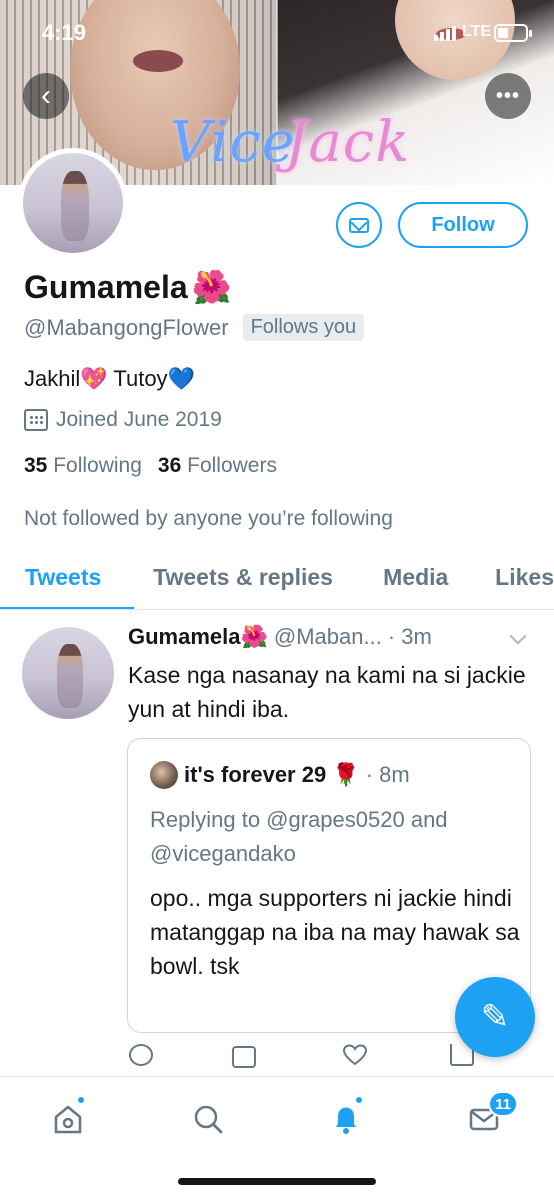 This screenshot has width=554, height=1200. What do you see at coordinates (169, 465) in the screenshot?
I see `followers-count: 36` at bounding box center [169, 465].